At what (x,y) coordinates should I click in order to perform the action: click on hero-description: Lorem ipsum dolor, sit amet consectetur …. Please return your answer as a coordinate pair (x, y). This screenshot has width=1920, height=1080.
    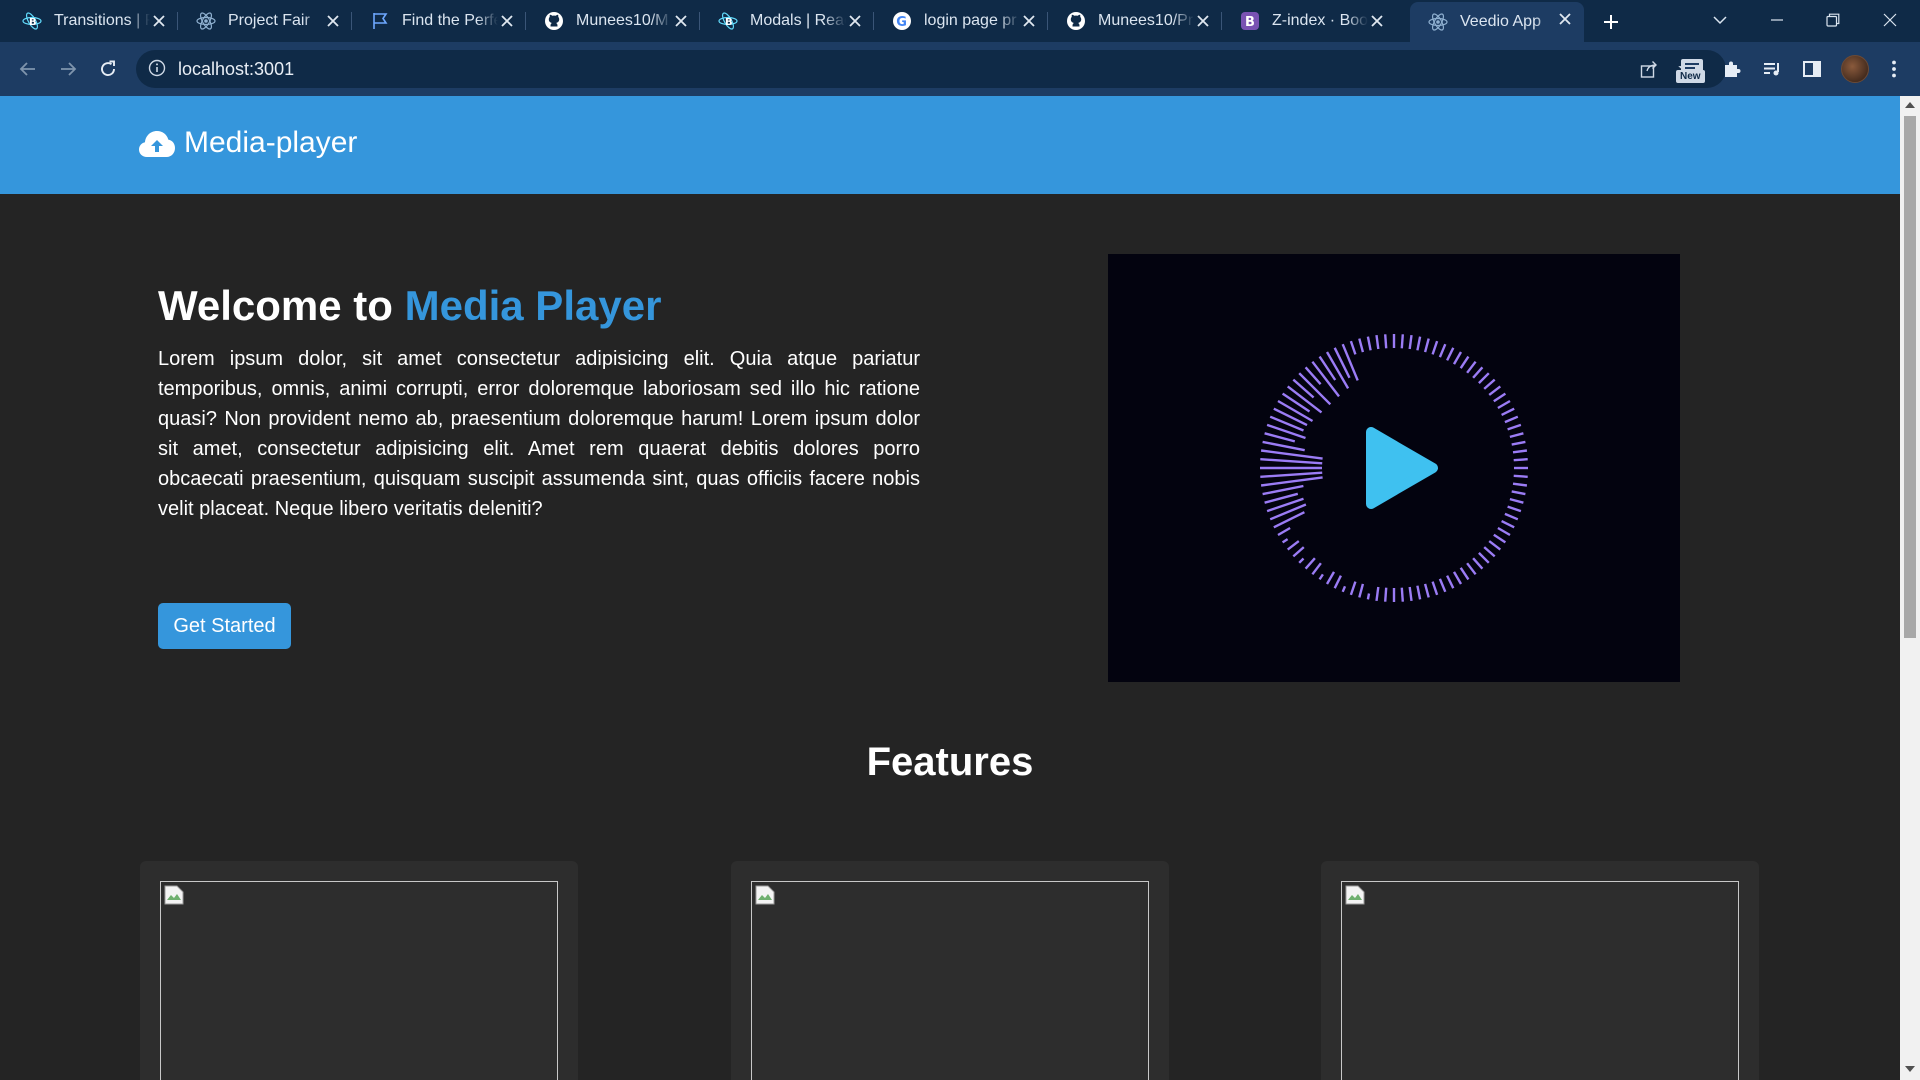
    Looking at the image, I should click on (539, 434).